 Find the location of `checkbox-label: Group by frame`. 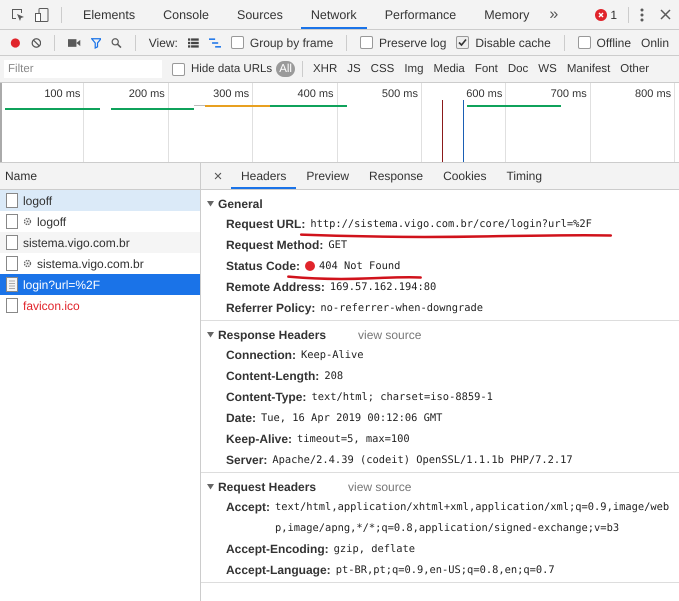

checkbox-label: Group by frame is located at coordinates (292, 43).